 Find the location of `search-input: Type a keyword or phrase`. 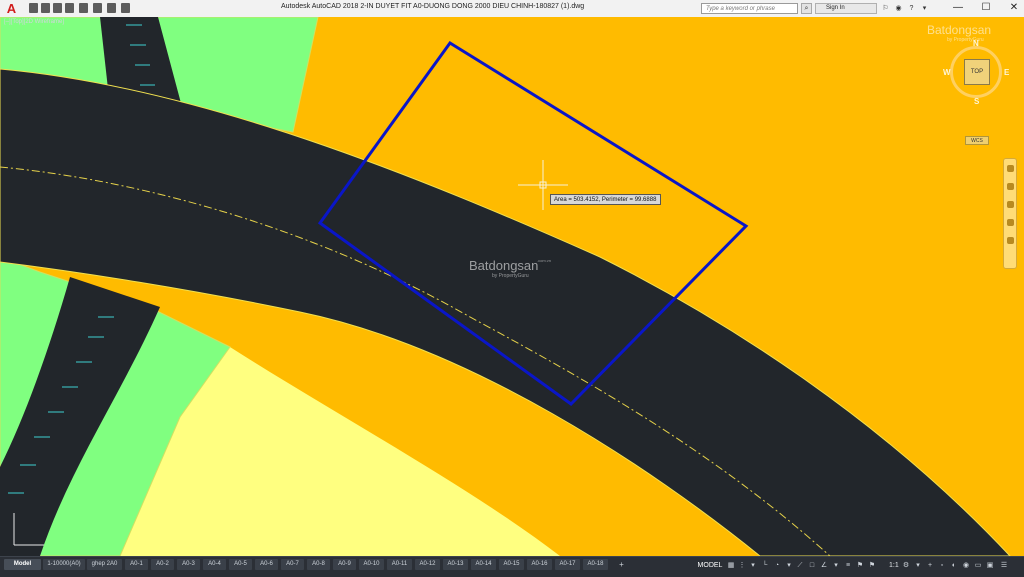

search-input: Type a keyword or phrase is located at coordinates (749, 8).